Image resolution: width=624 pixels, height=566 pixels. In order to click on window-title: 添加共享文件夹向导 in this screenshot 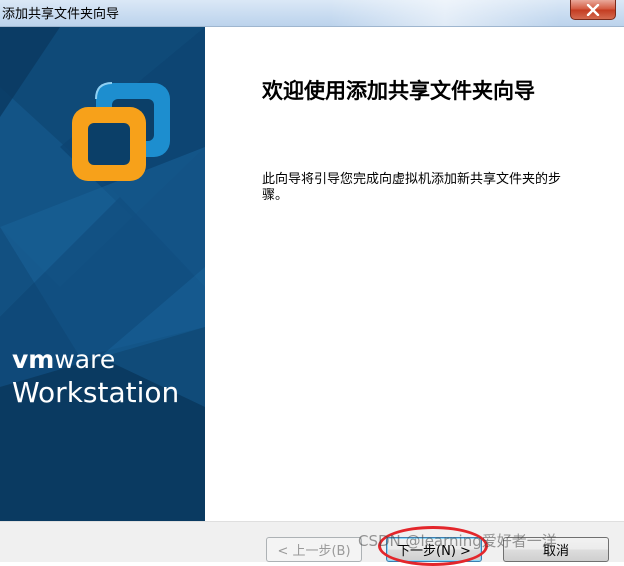, I will do `click(61, 14)`.